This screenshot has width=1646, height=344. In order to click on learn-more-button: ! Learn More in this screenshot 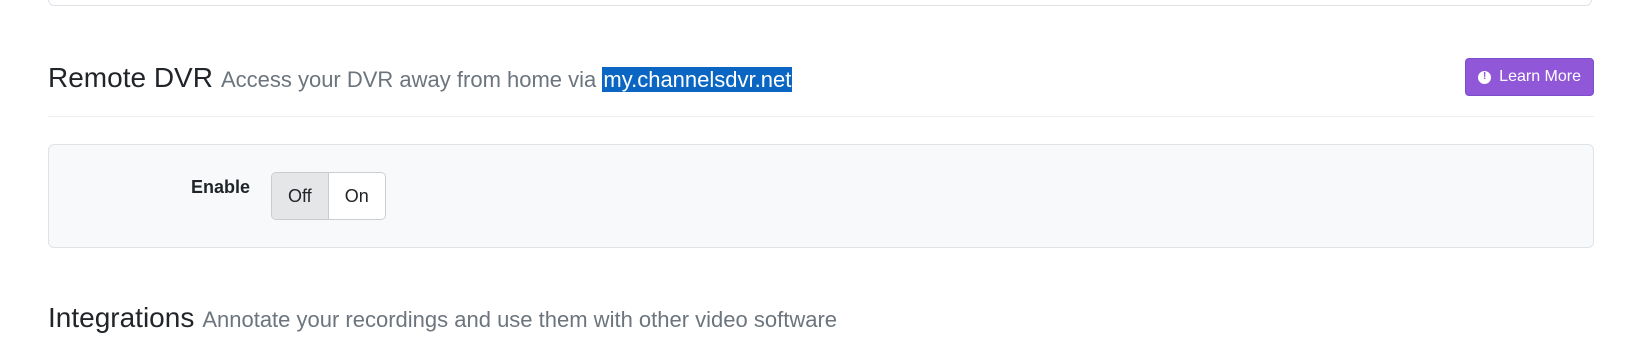, I will do `click(1529, 77)`.